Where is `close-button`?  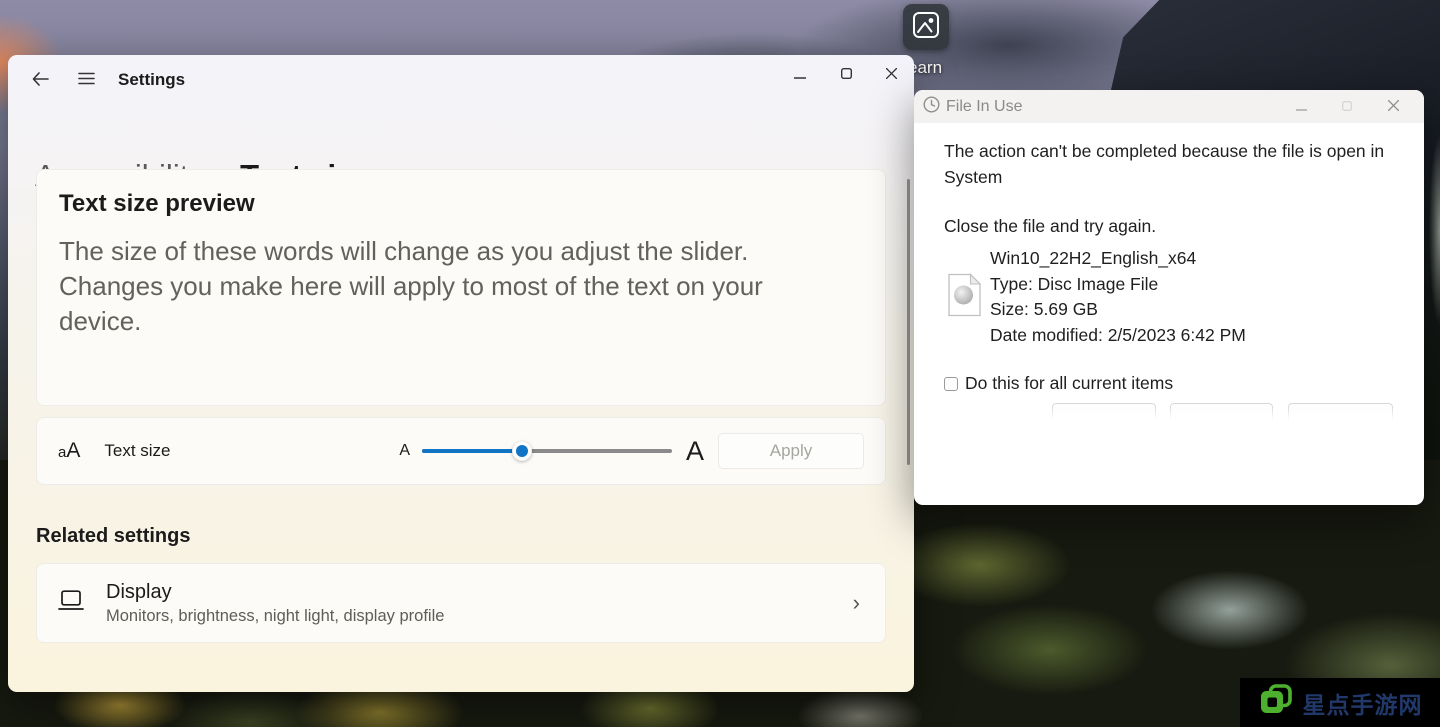 close-button is located at coordinates (891, 74).